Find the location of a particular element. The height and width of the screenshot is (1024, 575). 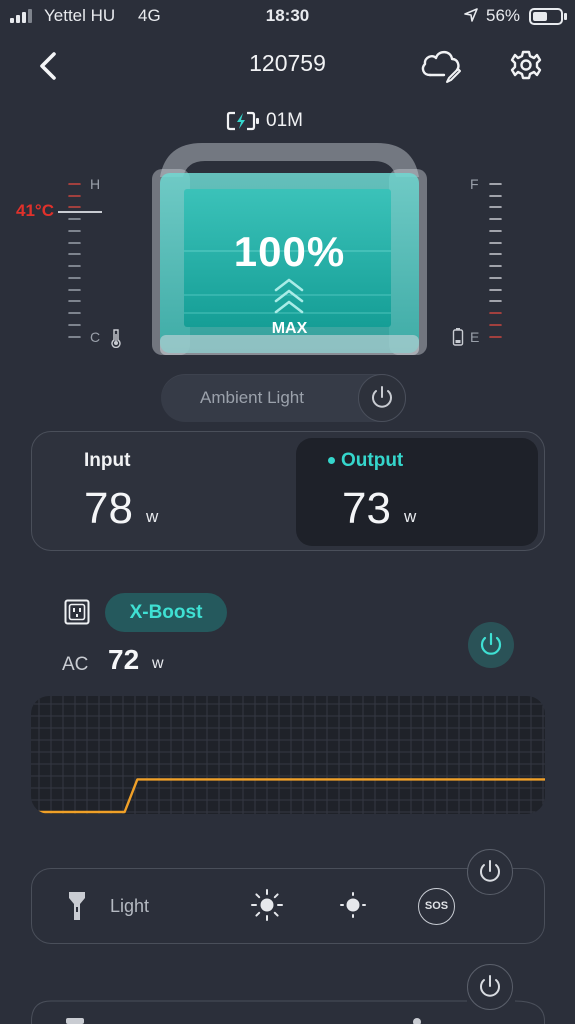

brightness-low-button is located at coordinates (353, 905).